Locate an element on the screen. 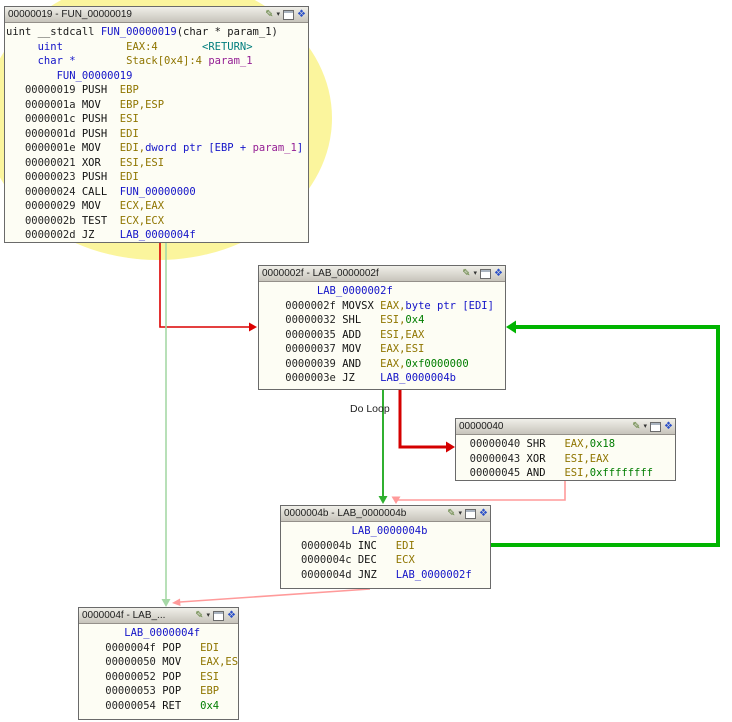  block-titlebar: 00000019 - FUN_00000019 ✎ ▾ ❖ is located at coordinates (156, 15).